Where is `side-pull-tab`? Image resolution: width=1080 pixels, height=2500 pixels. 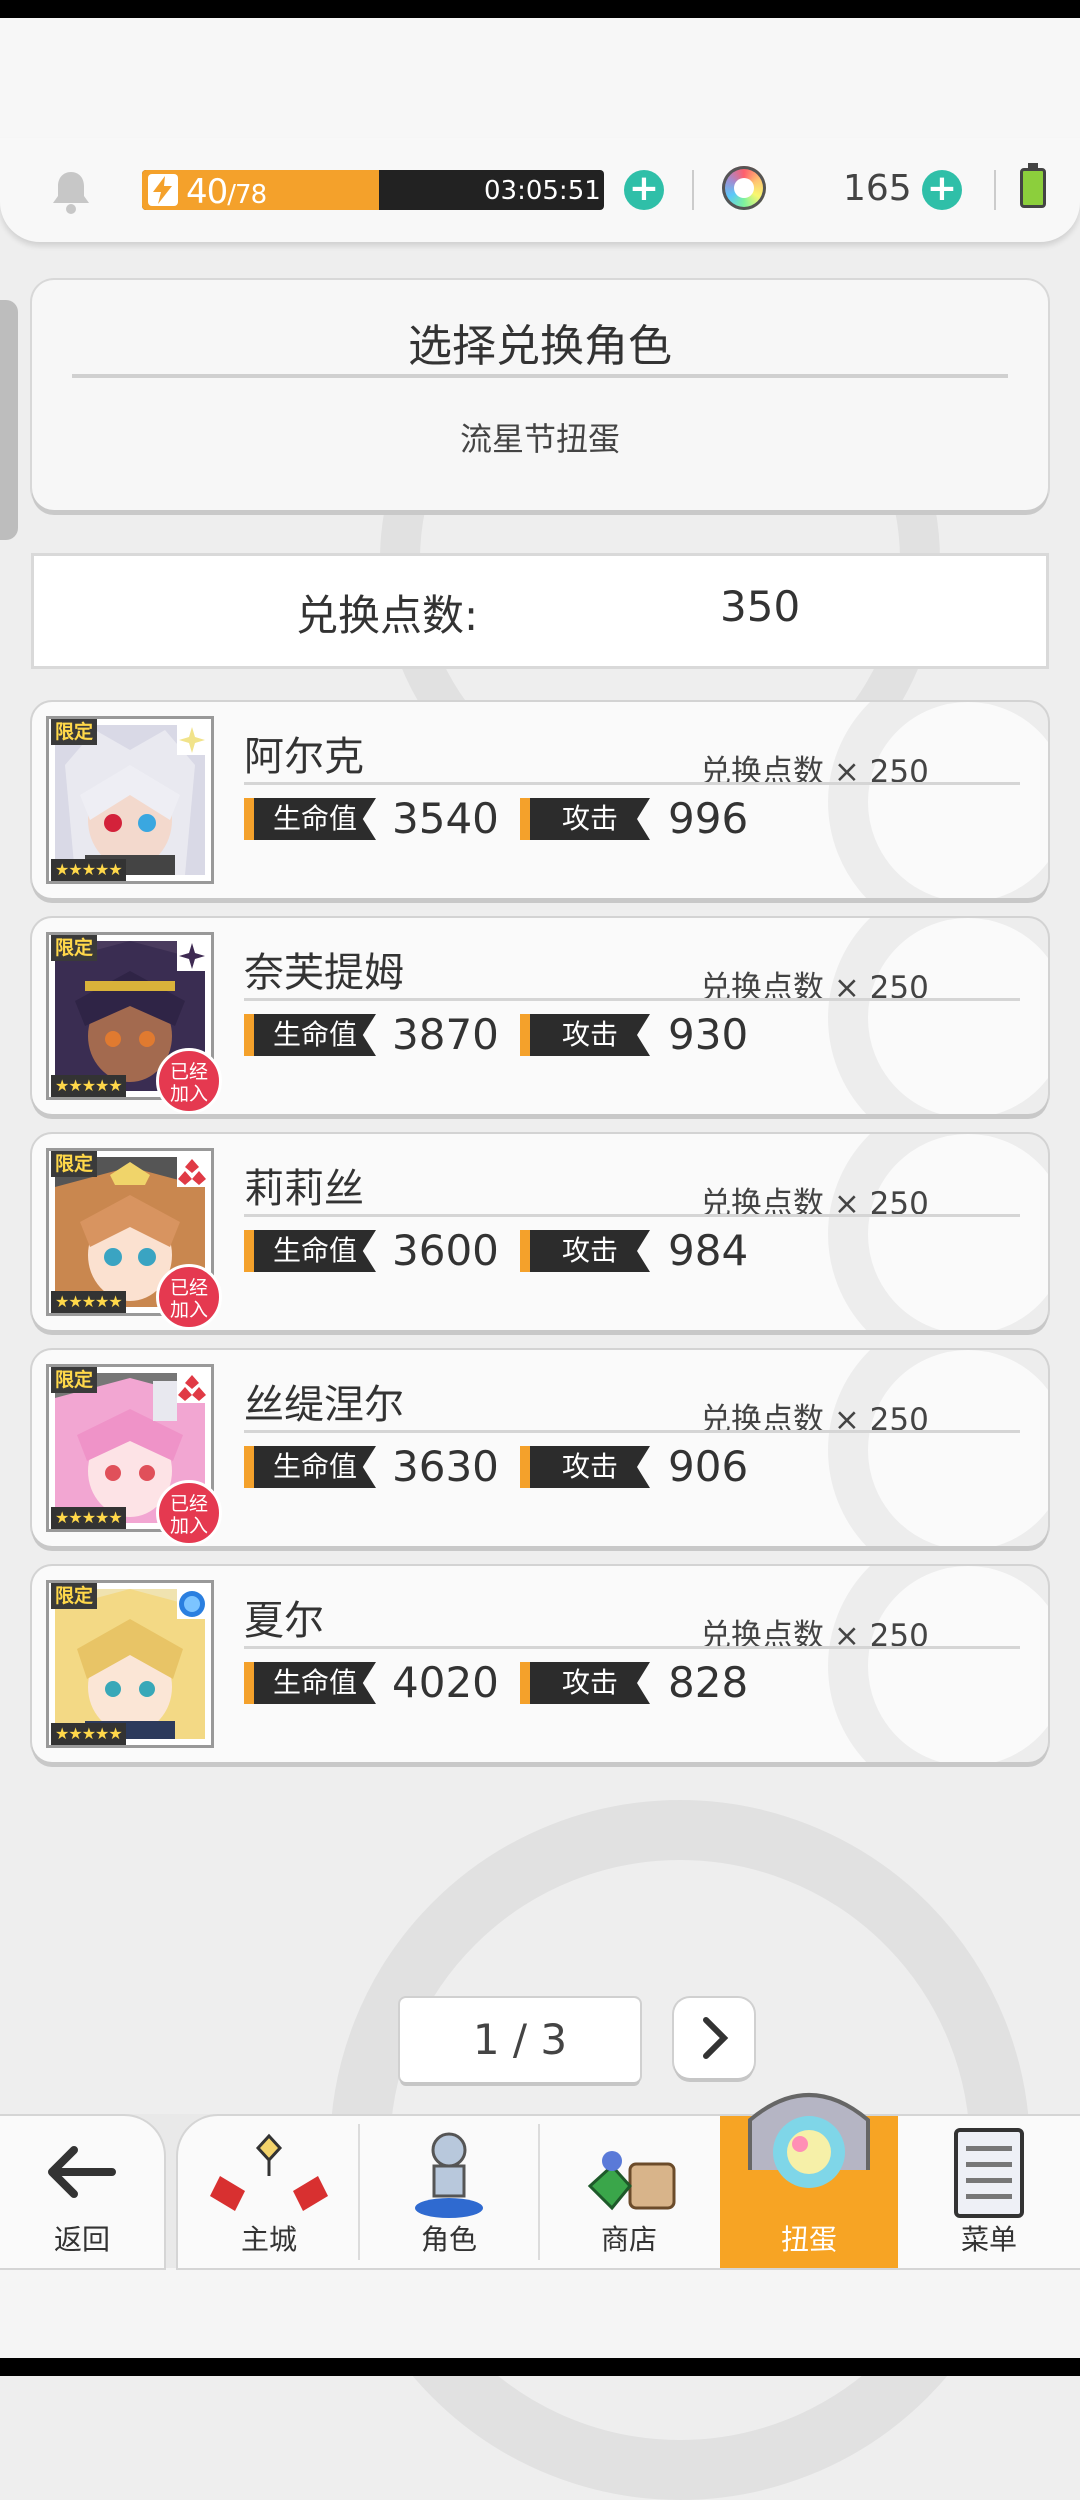 side-pull-tab is located at coordinates (9, 420).